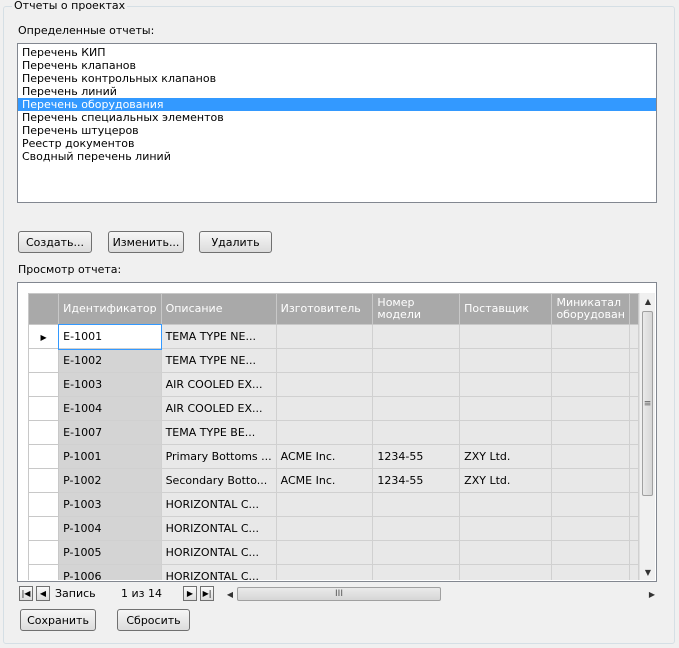 Image resolution: width=679 pixels, height=648 pixels. Describe the element at coordinates (324, 309) in the screenshot. I see `column-header: Изготовитель` at that location.